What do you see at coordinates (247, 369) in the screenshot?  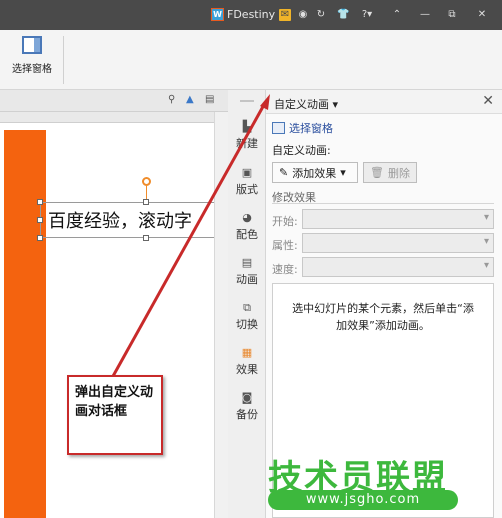 I see `tab-label: 效果` at bounding box center [247, 369].